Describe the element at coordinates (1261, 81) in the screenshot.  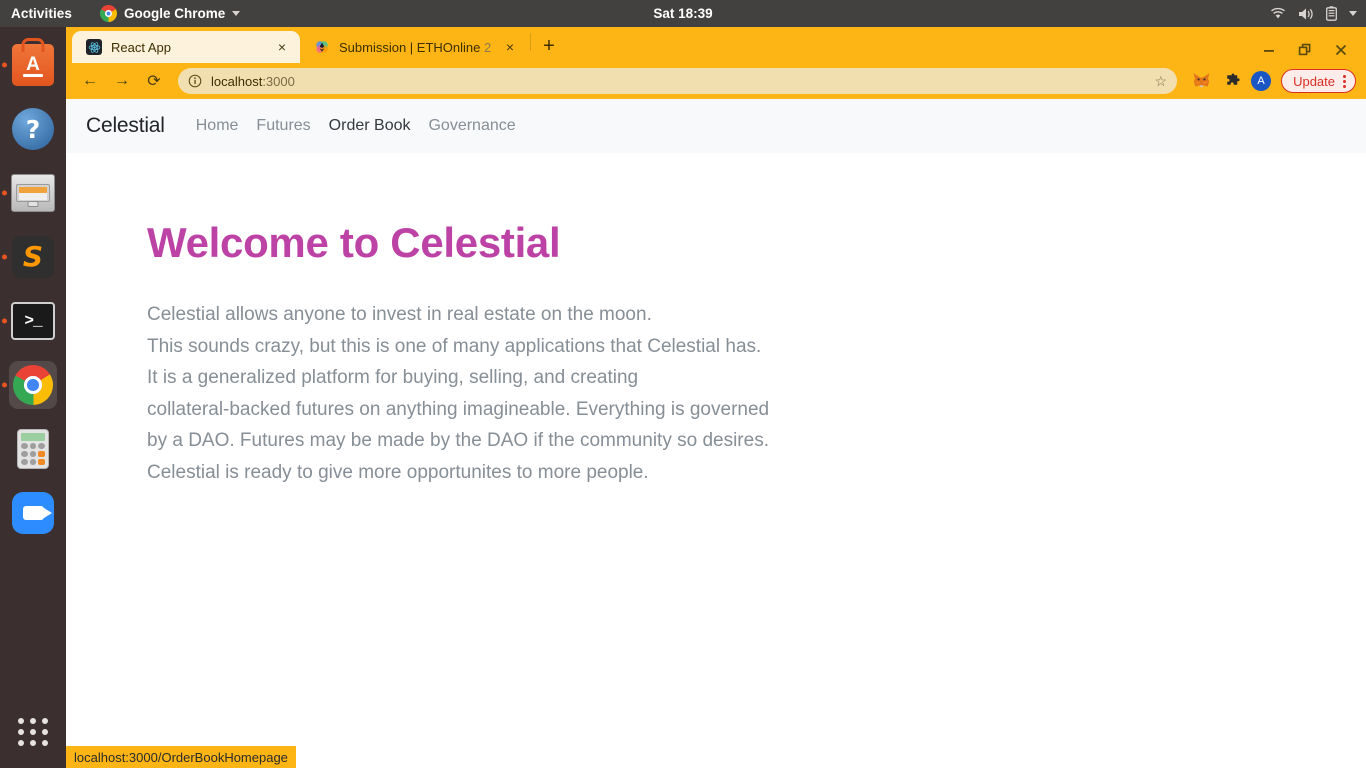
I see `profile-avatar: A` at that location.